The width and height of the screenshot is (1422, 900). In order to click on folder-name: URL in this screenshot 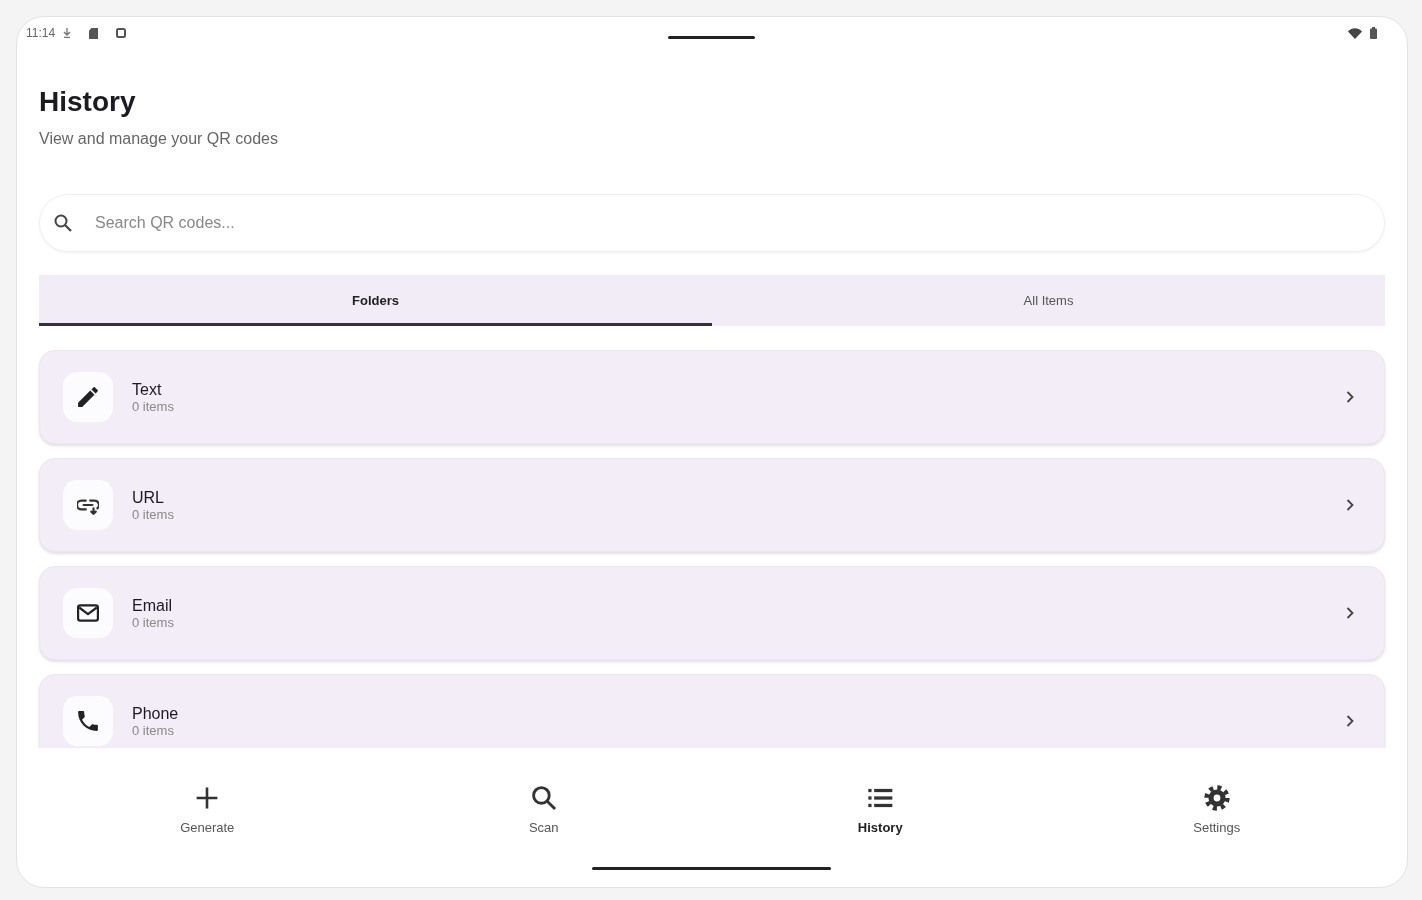, I will do `click(148, 497)`.